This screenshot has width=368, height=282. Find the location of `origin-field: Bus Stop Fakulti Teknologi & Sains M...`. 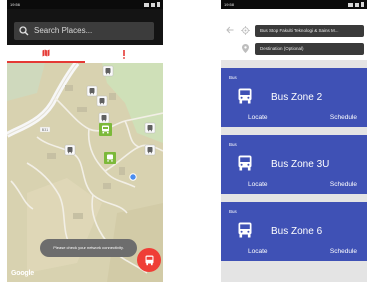

origin-field: Bus Stop Fakulti Teknologi & Sains M... is located at coordinates (309, 31).